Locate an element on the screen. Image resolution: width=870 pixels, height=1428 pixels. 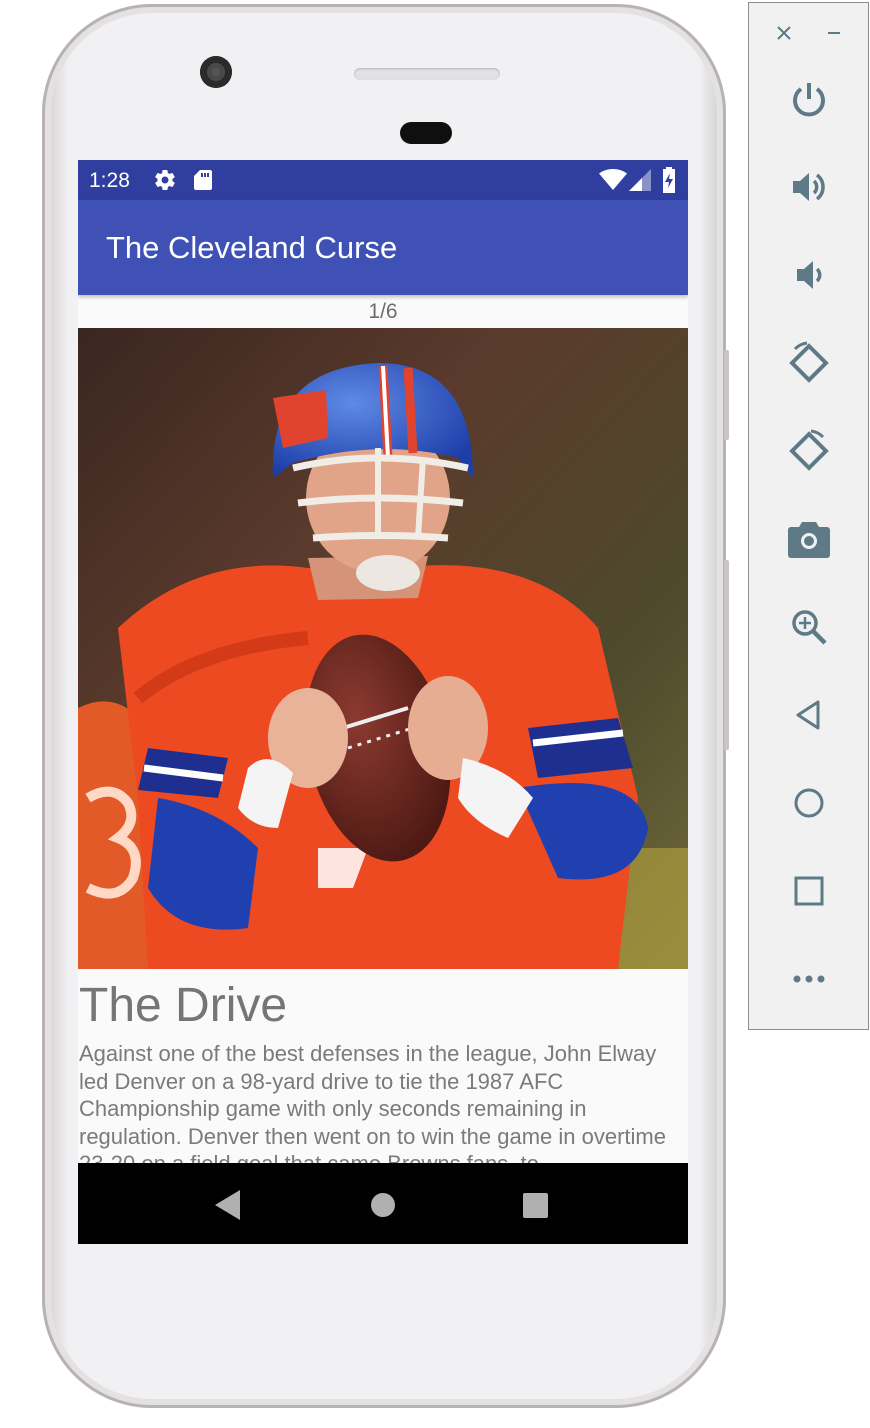
status-bar: 1:28 is located at coordinates (383, 180).